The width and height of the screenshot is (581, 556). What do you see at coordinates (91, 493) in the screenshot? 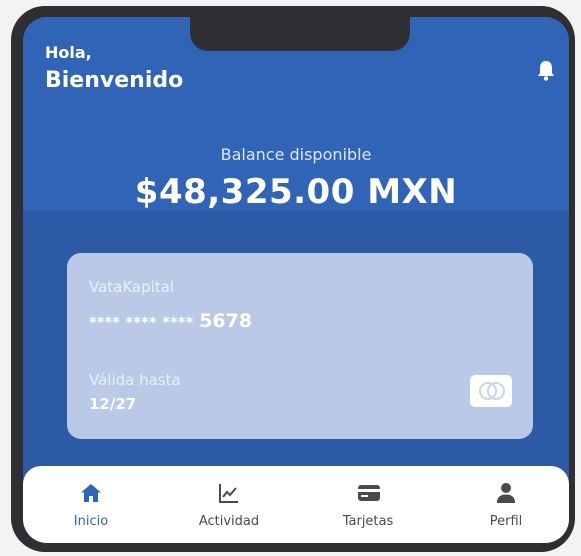
I see `home-icon` at bounding box center [91, 493].